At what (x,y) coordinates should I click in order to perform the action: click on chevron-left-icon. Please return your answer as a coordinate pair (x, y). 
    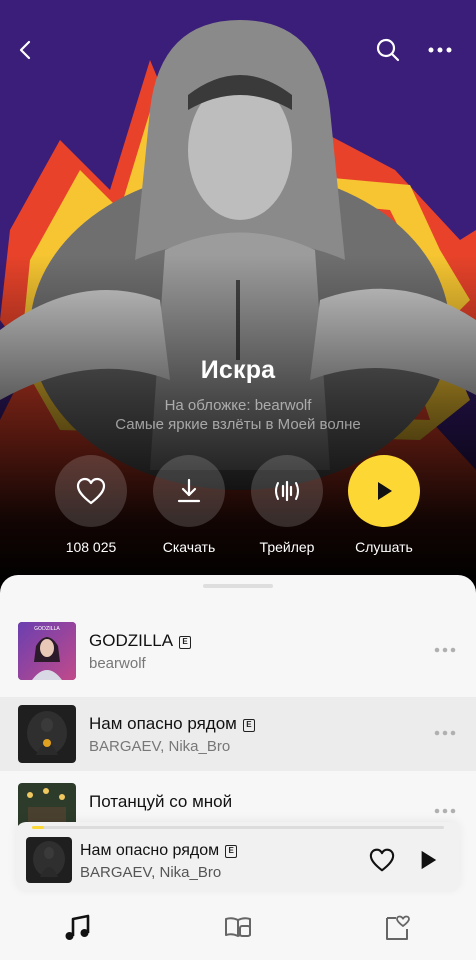
    Looking at the image, I should click on (25, 50).